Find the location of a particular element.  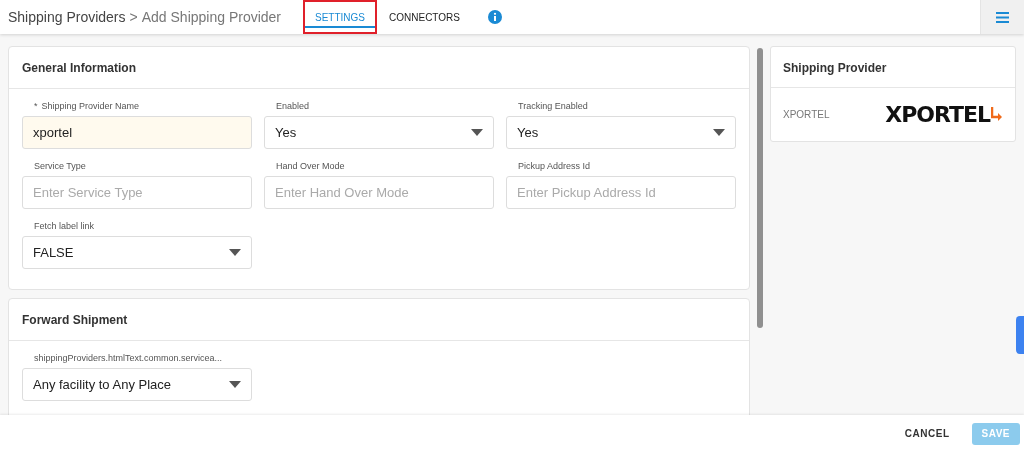

tab: CONNECTORS is located at coordinates (424, 17).